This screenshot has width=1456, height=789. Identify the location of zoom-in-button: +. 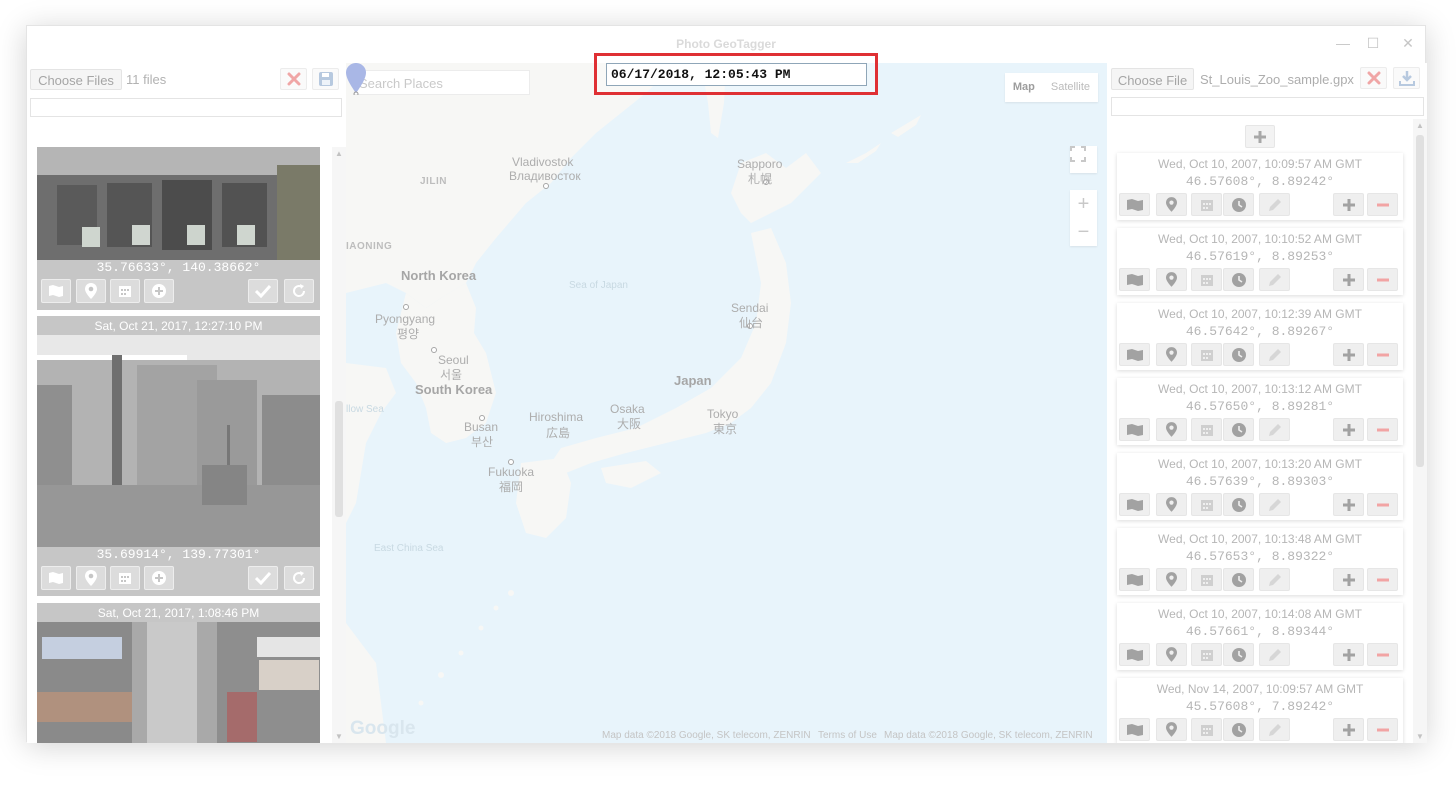
(1083, 204).